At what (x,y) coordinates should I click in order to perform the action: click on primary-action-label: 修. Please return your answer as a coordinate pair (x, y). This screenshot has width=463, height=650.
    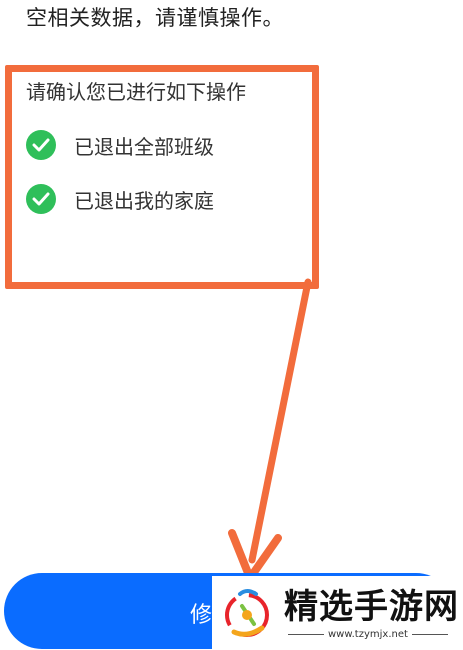
    Looking at the image, I should click on (201, 615).